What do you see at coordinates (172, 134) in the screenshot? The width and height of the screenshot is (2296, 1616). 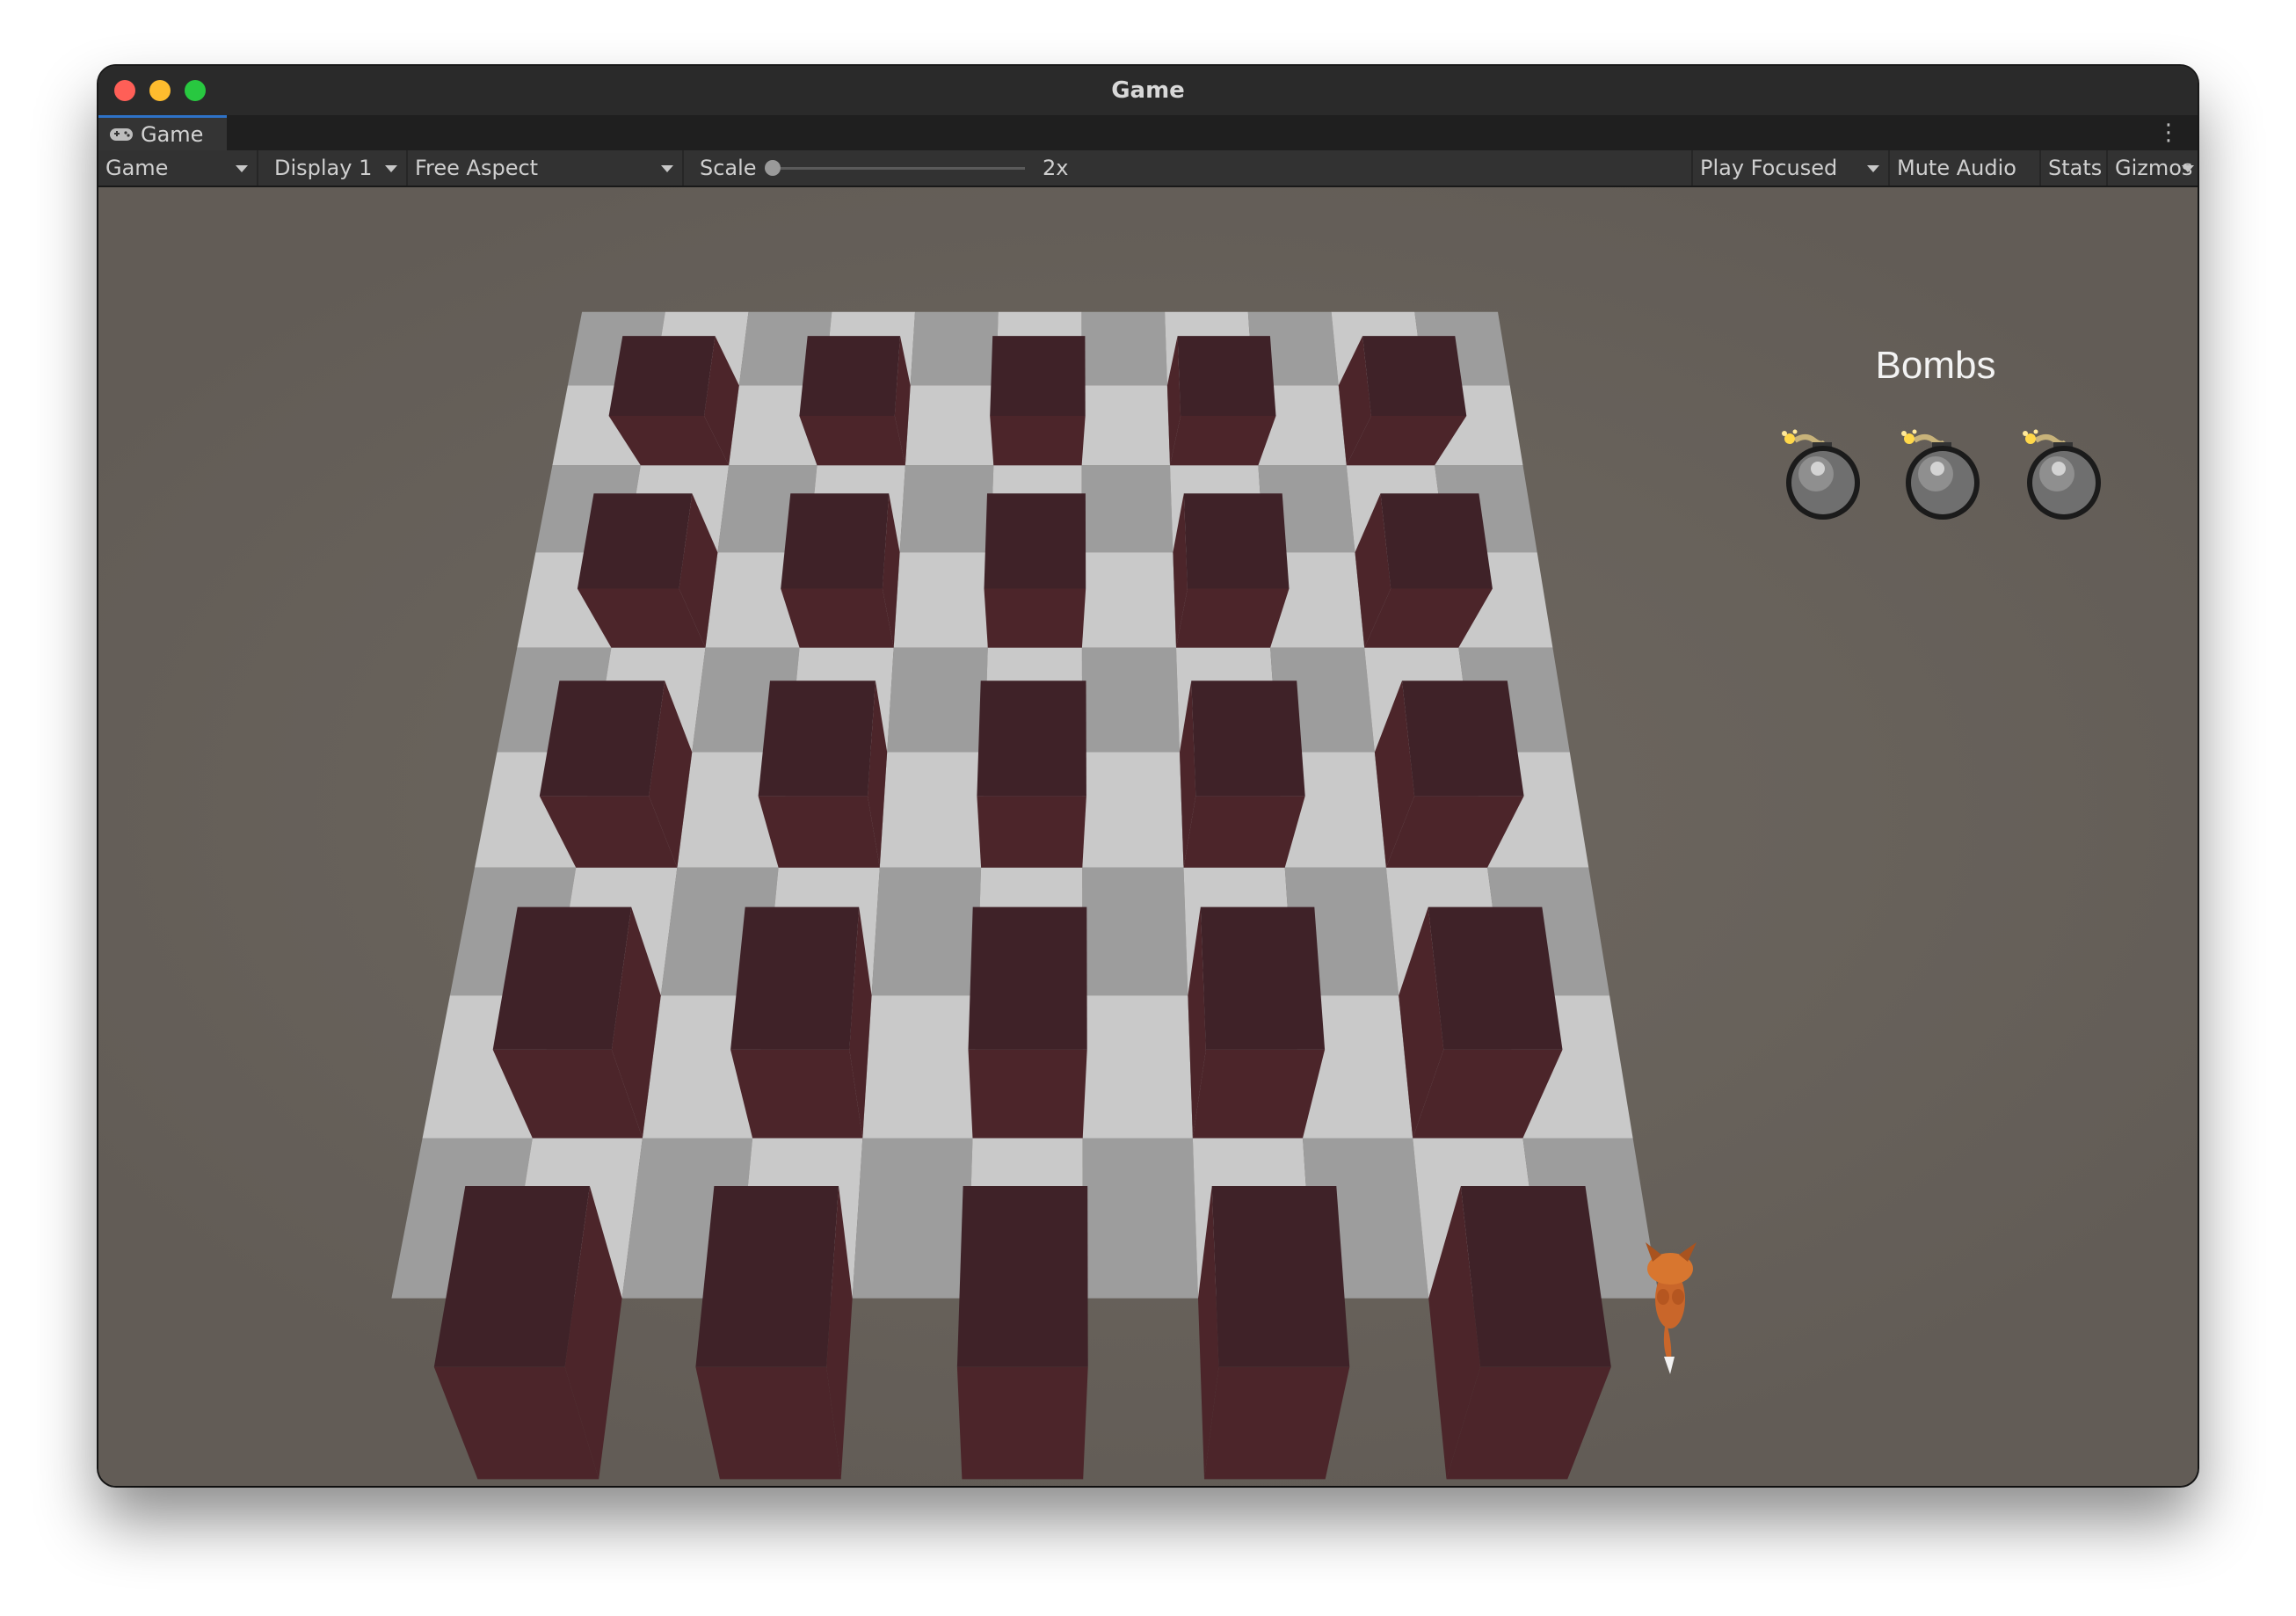 I see `tab-game-label: Game` at bounding box center [172, 134].